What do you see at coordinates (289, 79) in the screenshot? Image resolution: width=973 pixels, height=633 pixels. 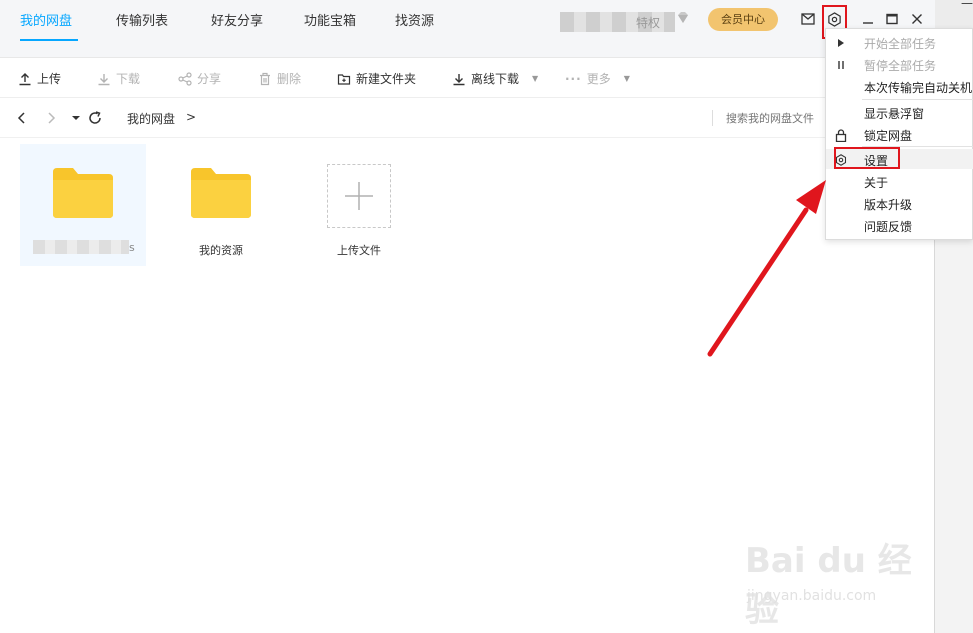 I see `delete-label: 删除` at bounding box center [289, 79].